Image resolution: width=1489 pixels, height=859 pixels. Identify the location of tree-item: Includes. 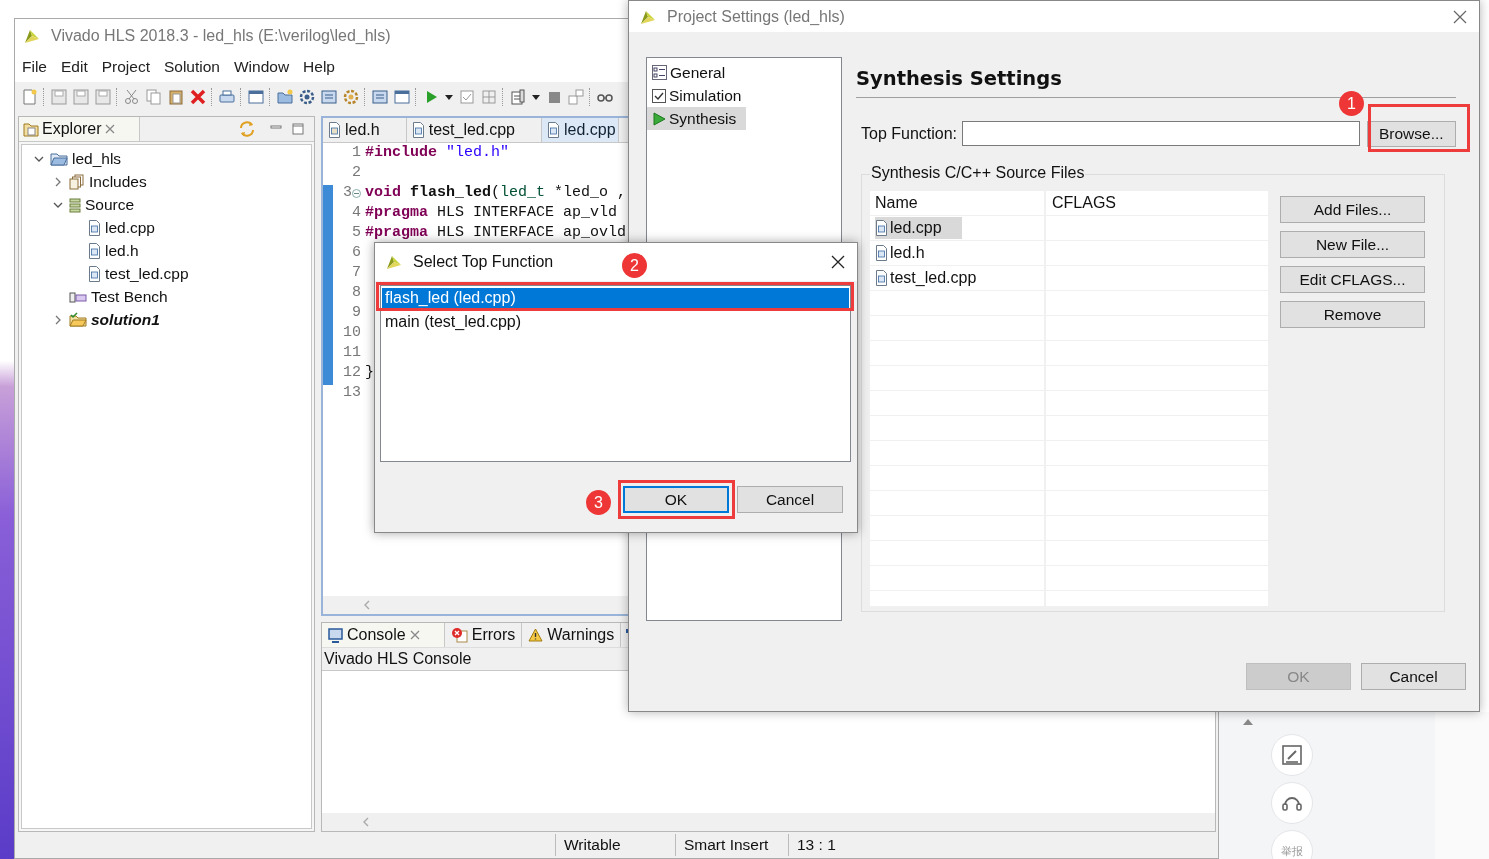
(118, 181).